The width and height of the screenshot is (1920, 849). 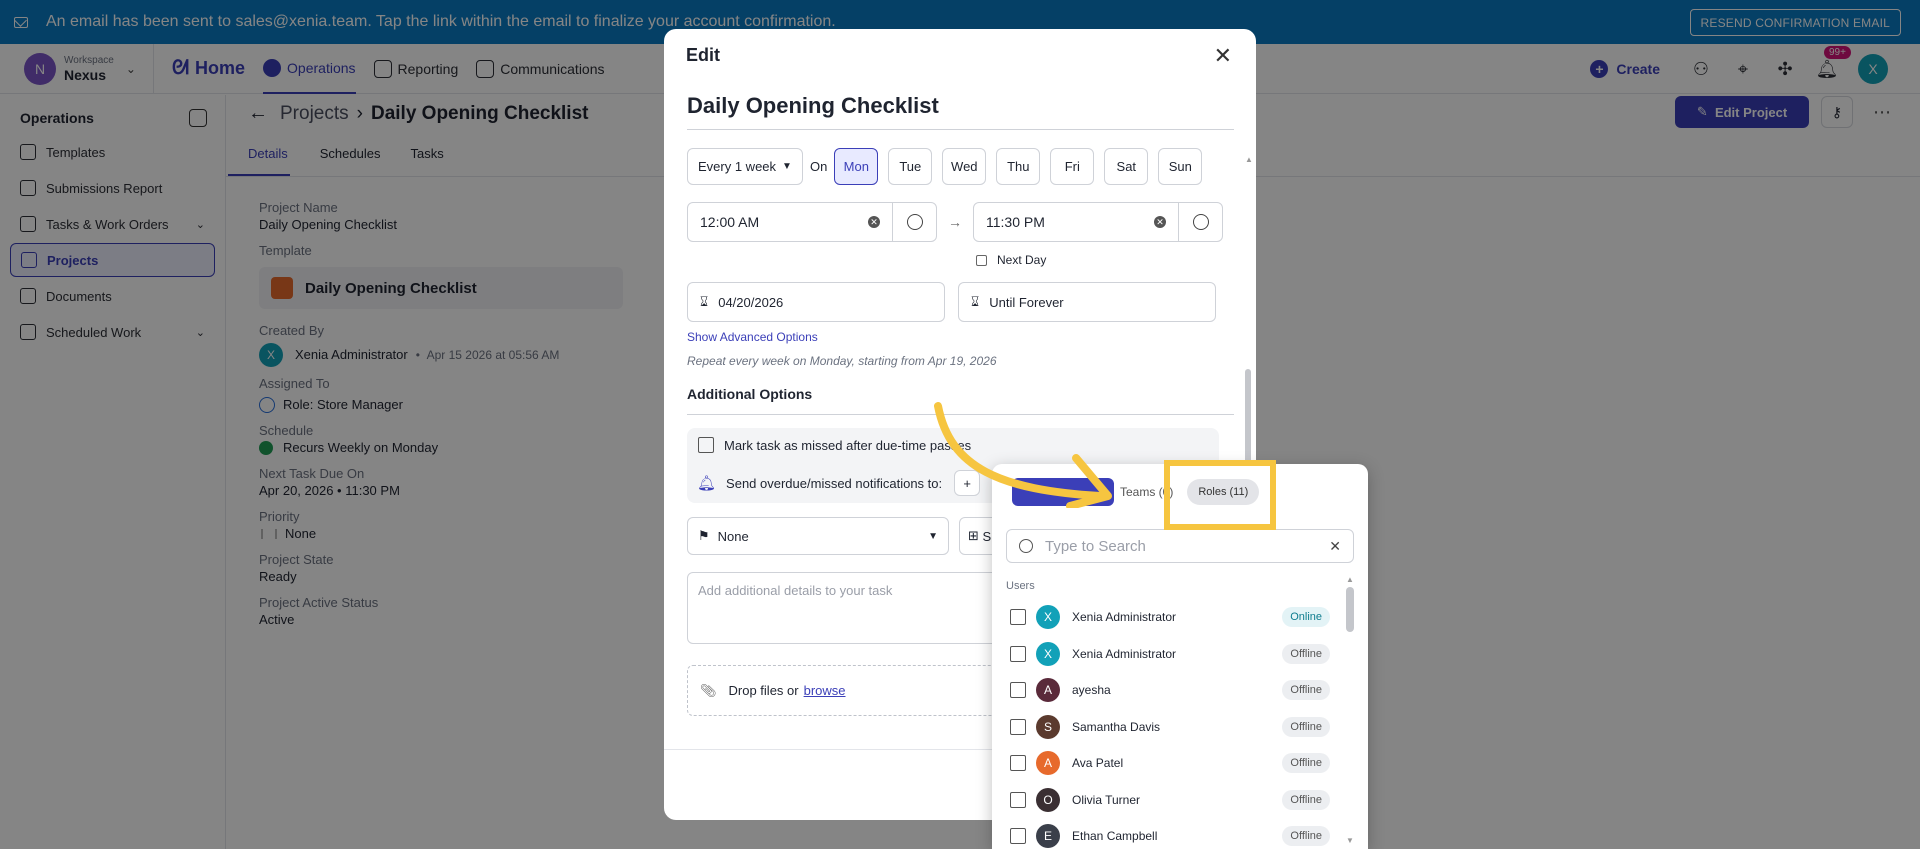 What do you see at coordinates (1350, 710) in the screenshot?
I see `user-list-scrollbar: ▲ ▼` at bounding box center [1350, 710].